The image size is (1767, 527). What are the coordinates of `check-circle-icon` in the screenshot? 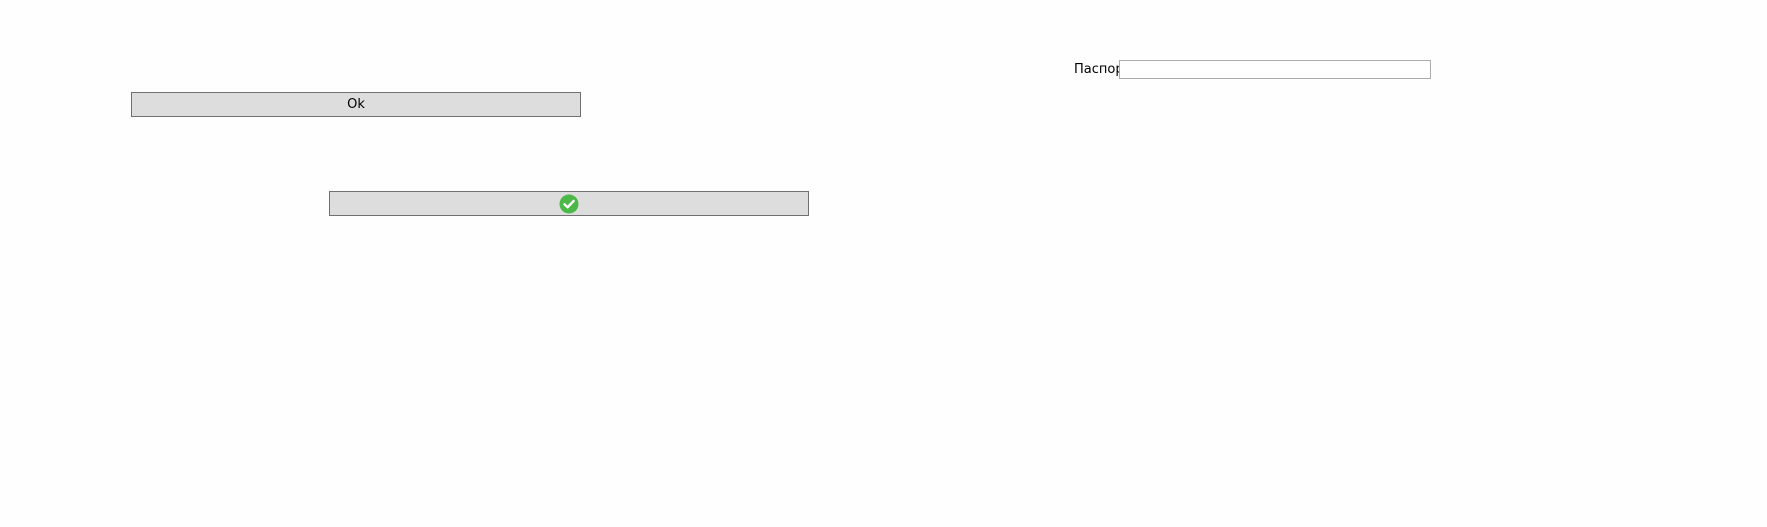 It's located at (569, 203).